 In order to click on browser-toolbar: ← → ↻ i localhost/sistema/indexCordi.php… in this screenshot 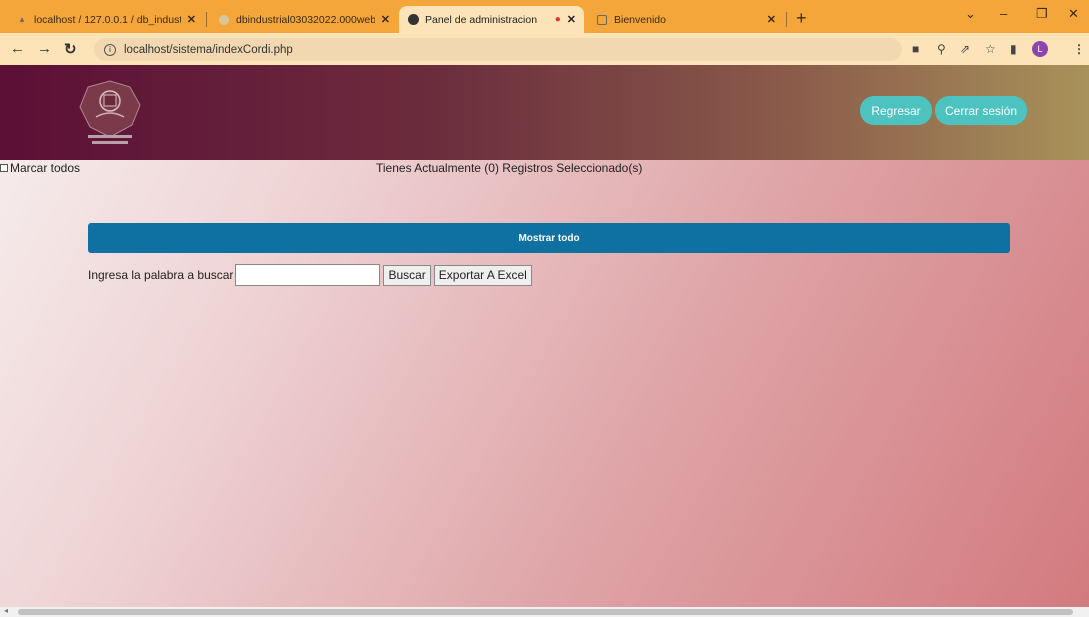, I will do `click(544, 49)`.